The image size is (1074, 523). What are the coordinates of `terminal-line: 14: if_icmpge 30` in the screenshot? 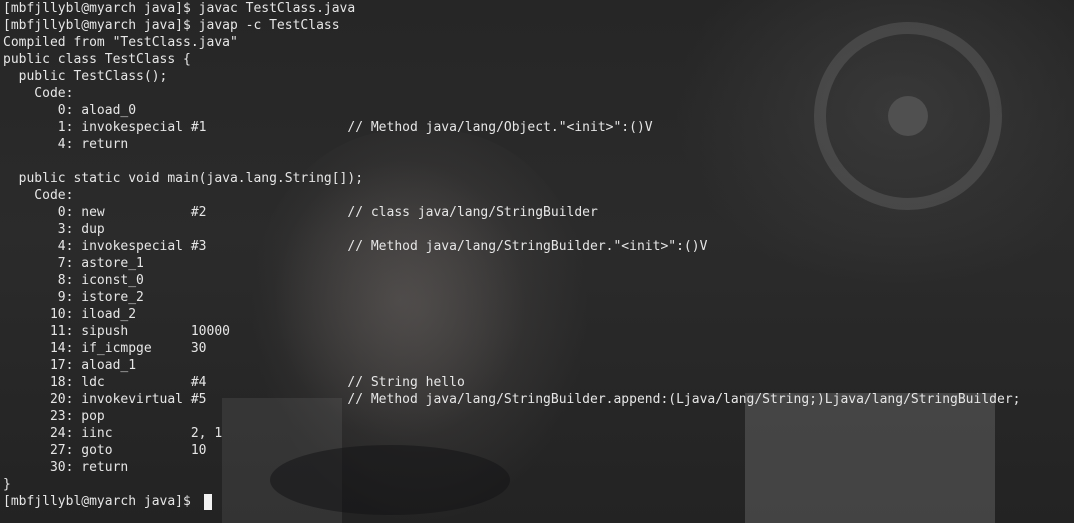 It's located at (105, 348).